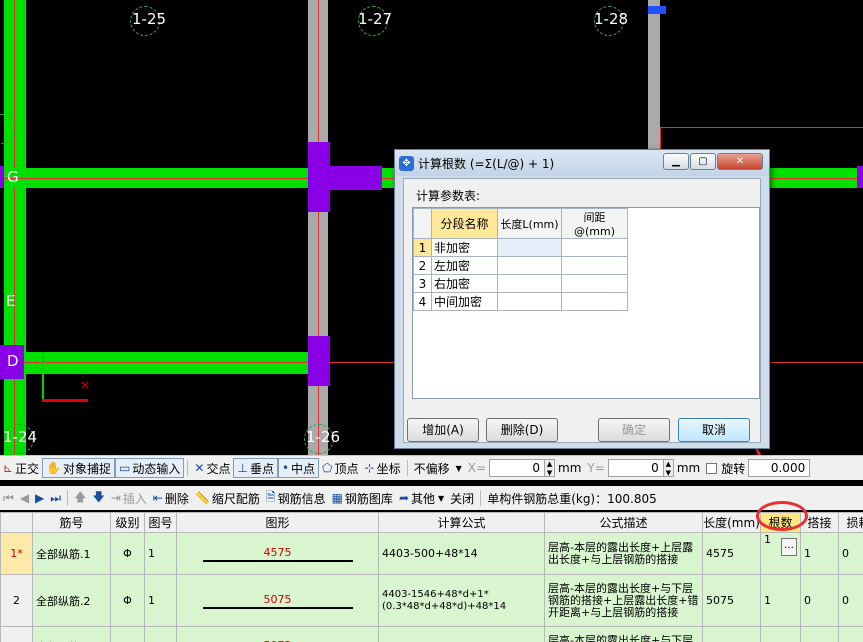 Image resolution: width=863 pixels, height=642 pixels. What do you see at coordinates (71, 522) in the screenshot?
I see `grid-header: 筋号` at bounding box center [71, 522].